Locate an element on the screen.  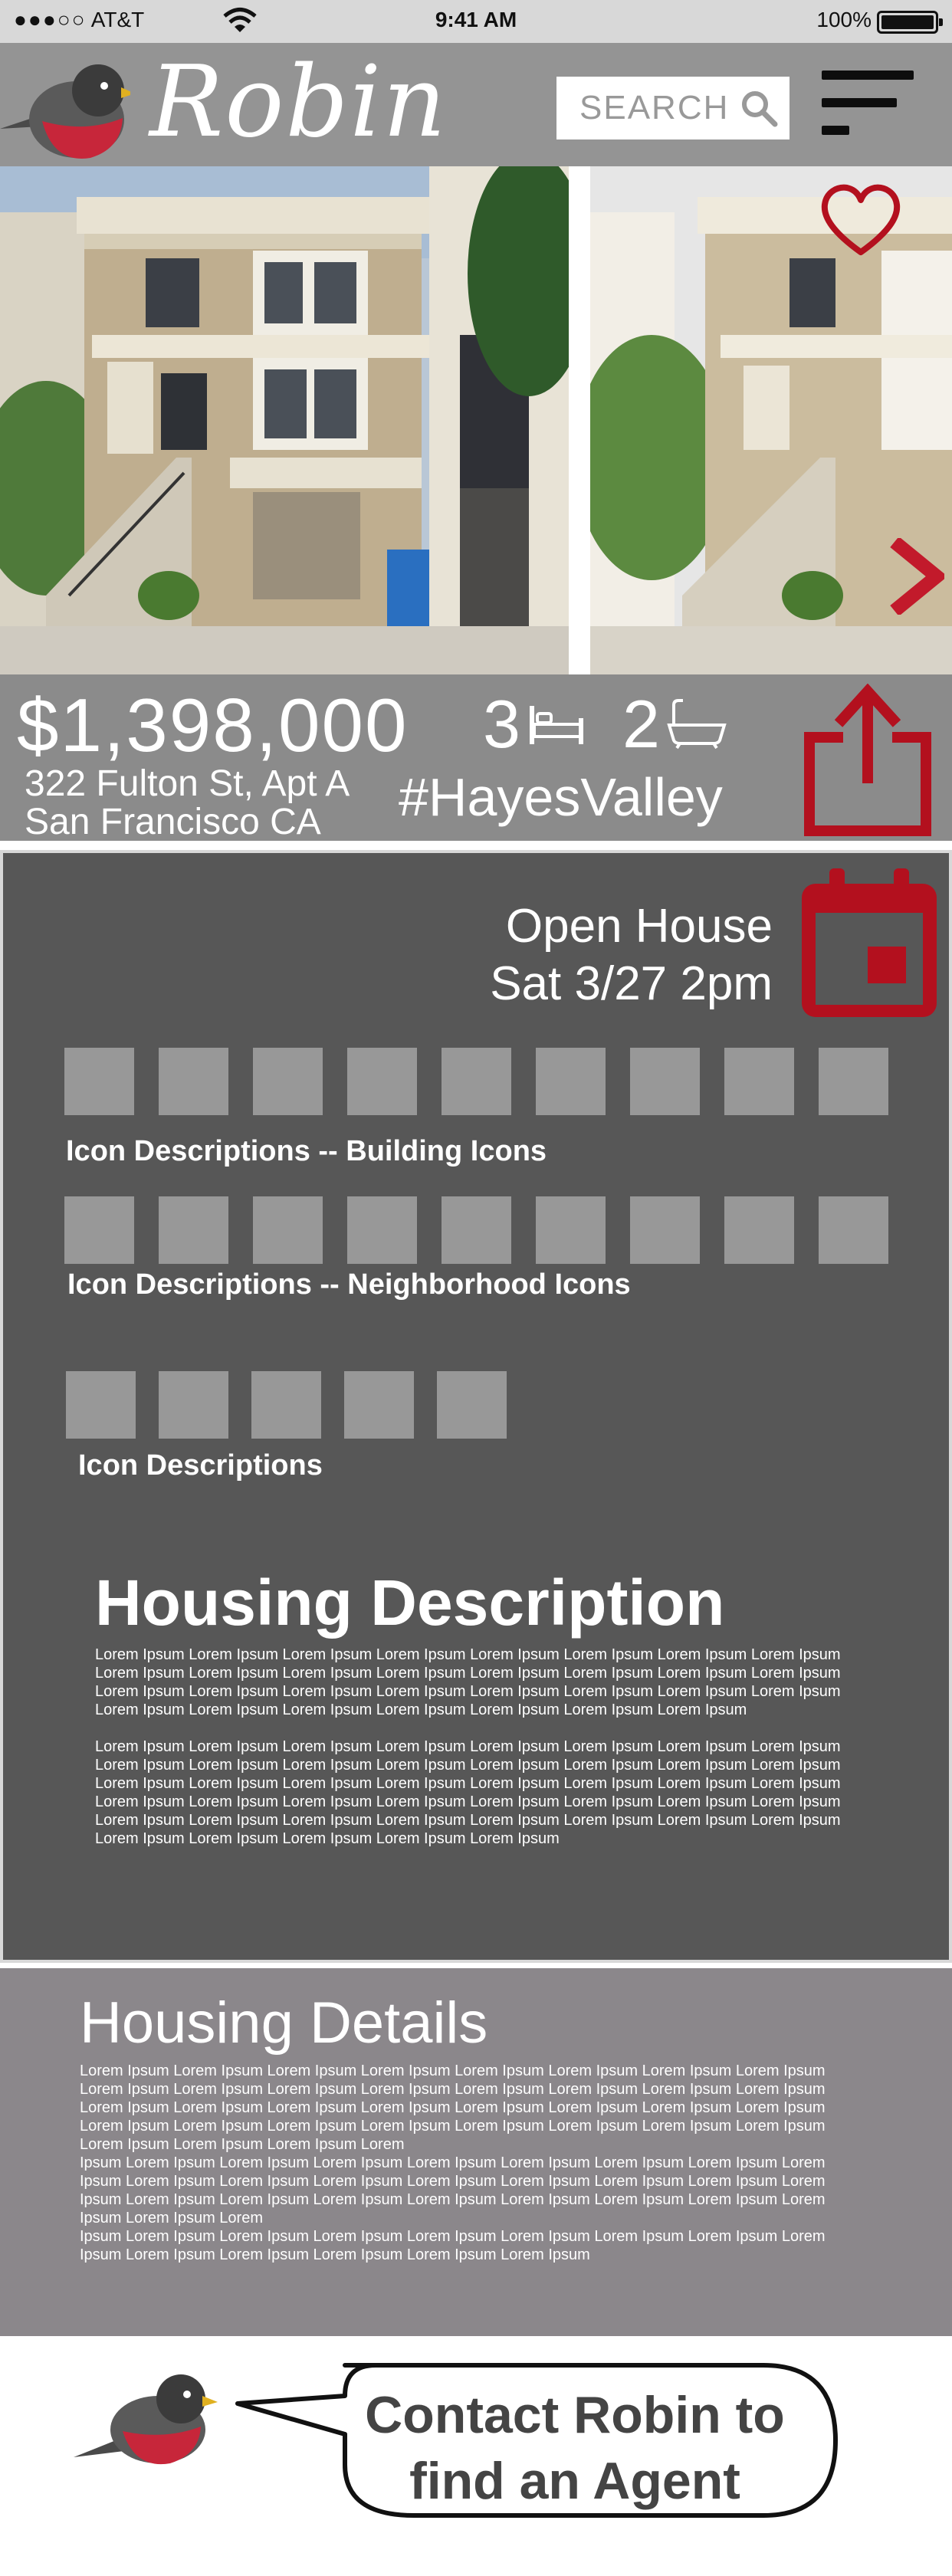
search-button: SEARCH is located at coordinates (673, 108).